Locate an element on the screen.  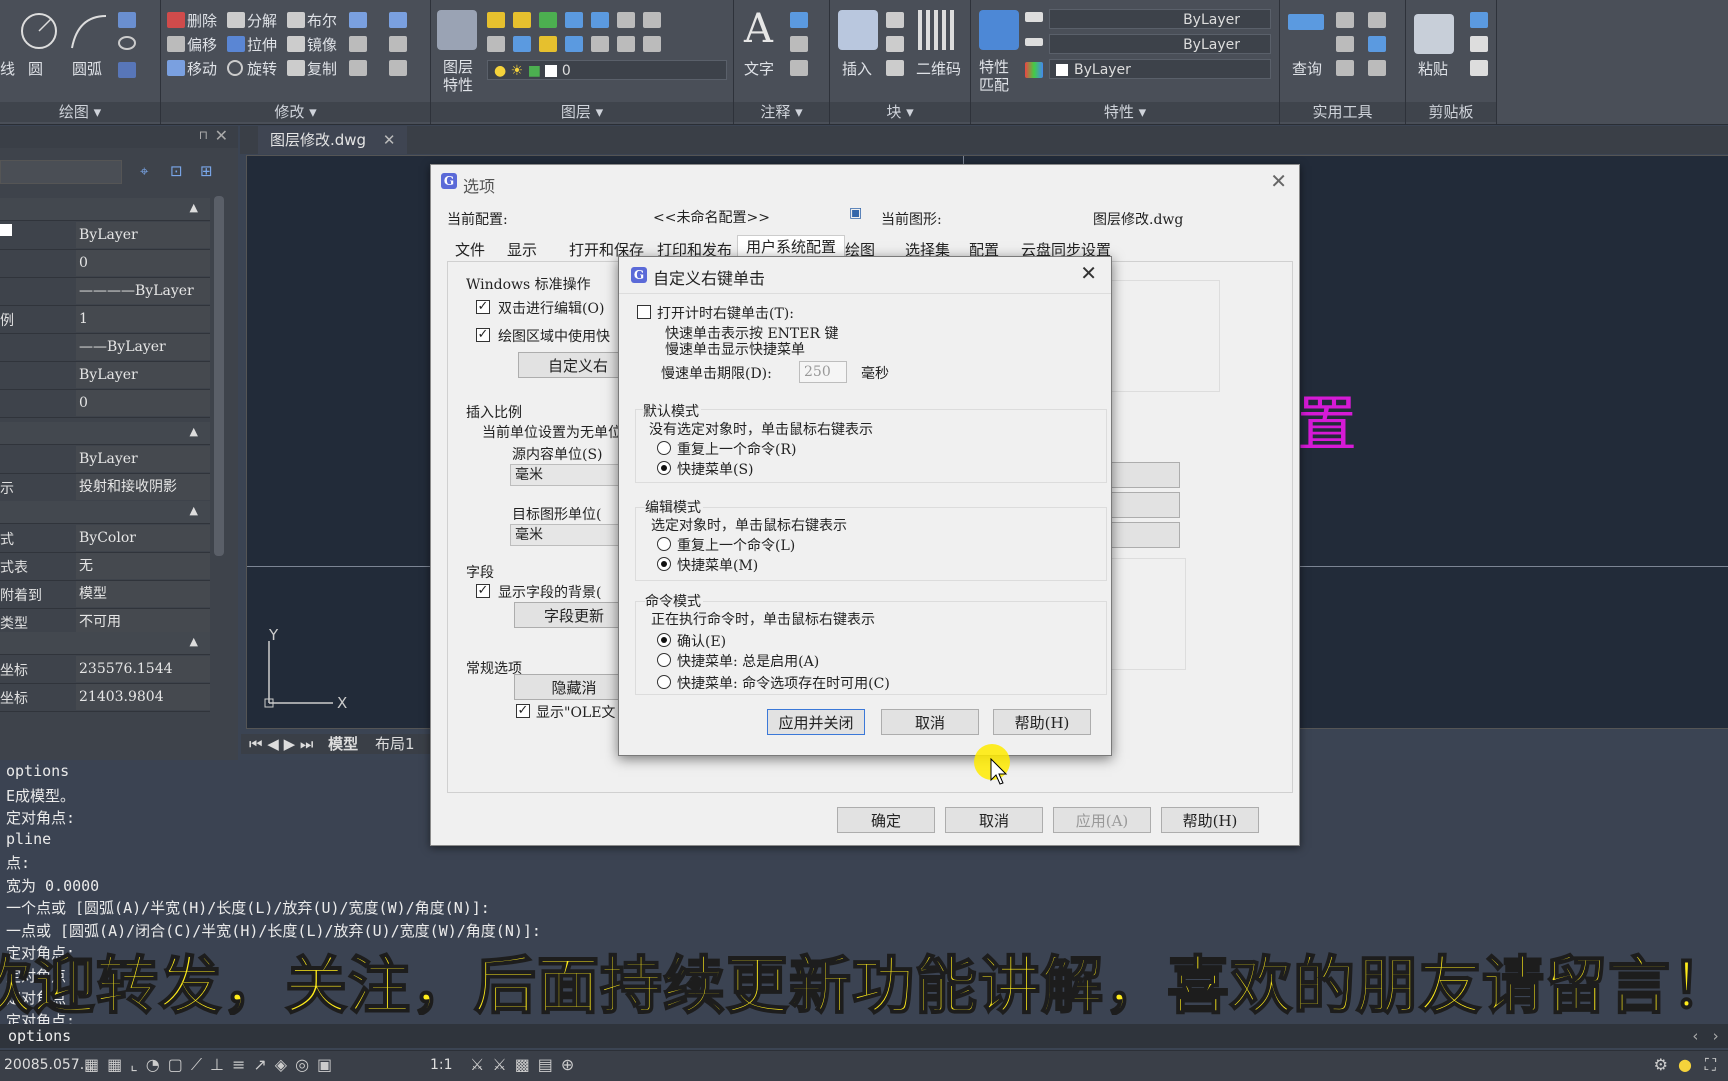
qrcode-icon is located at coordinates (938, 30).